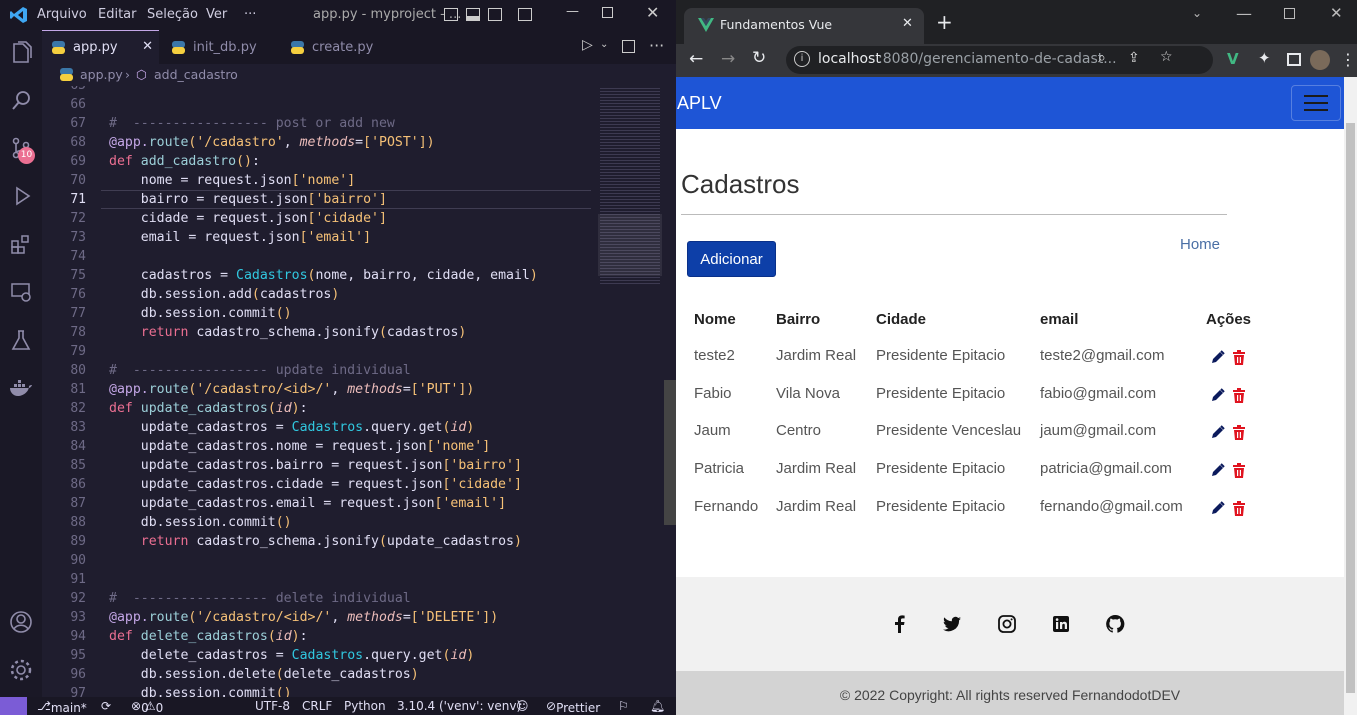 The height and width of the screenshot is (715, 1357). I want to click on branch-status: ⎇ main*, so click(62, 707).